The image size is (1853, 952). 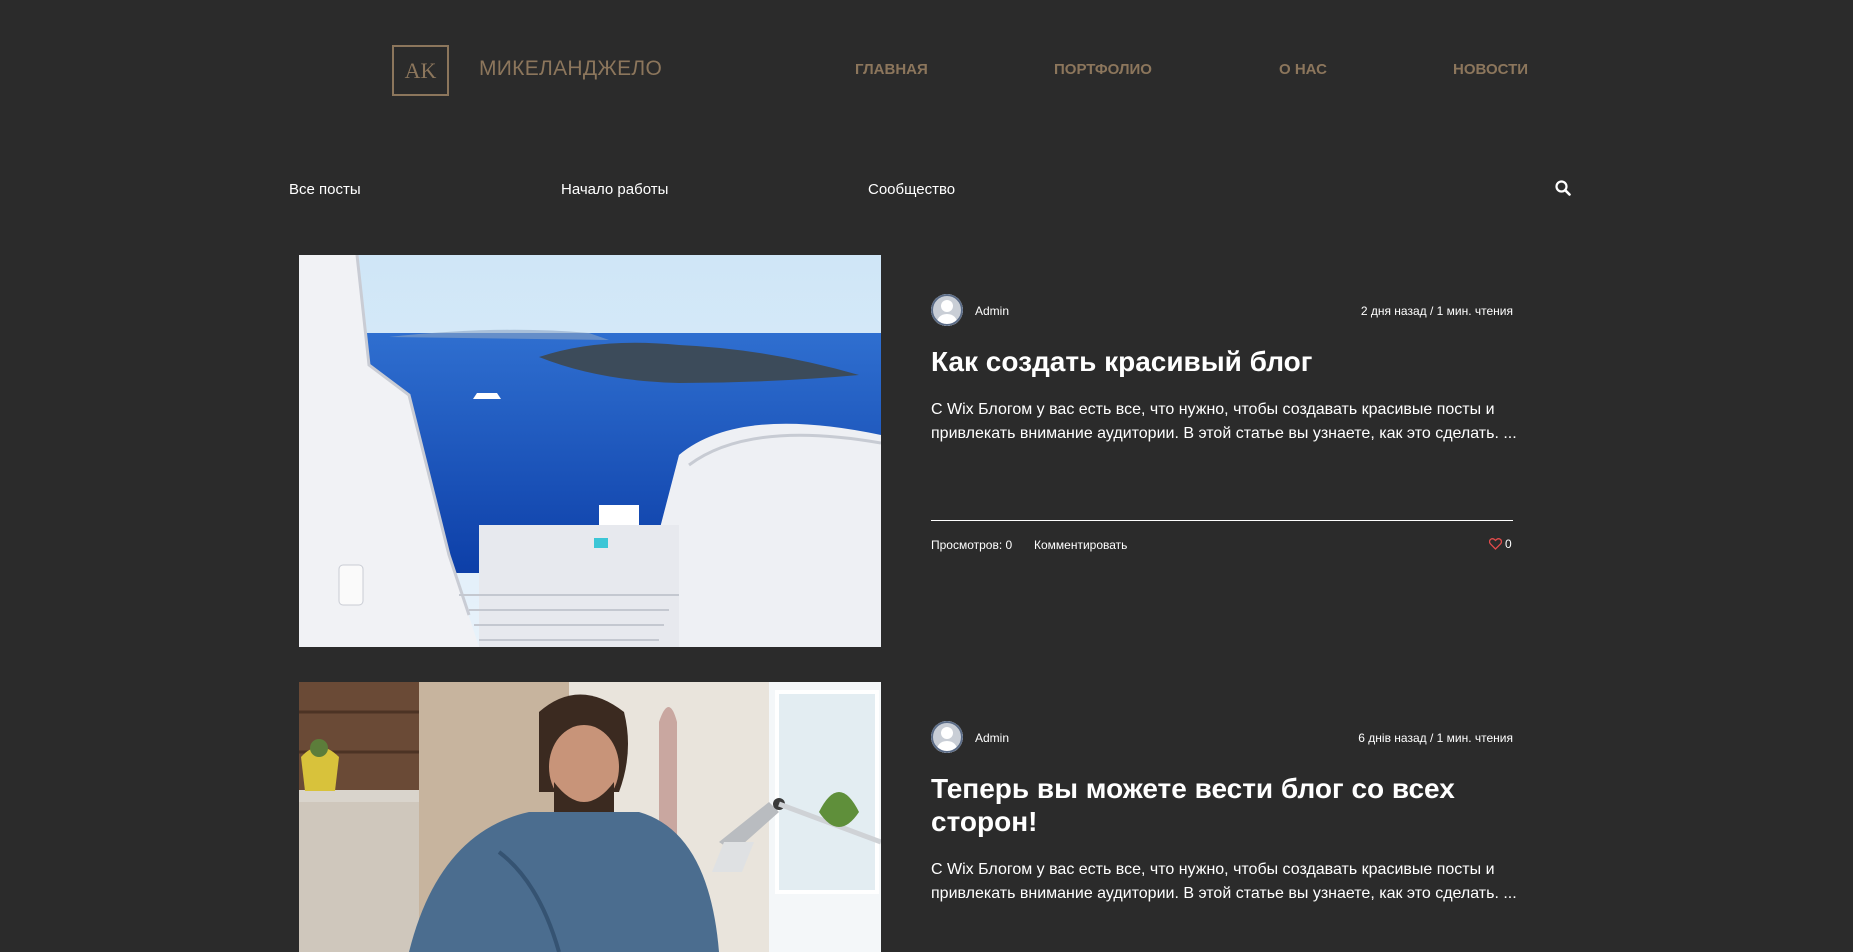 What do you see at coordinates (972, 545) in the screenshot?
I see `post-1-views: Просмотров: 0` at bounding box center [972, 545].